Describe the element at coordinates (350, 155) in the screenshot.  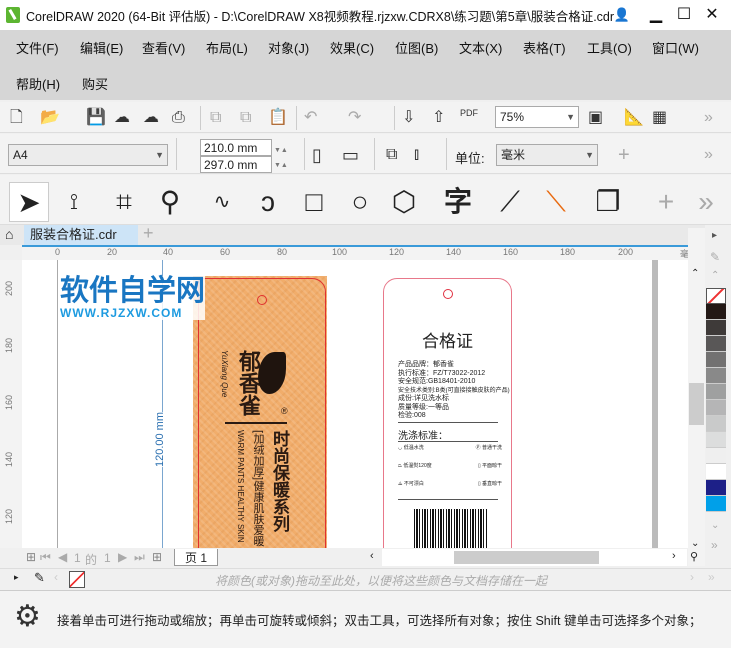
I see `landscape-icon: ▭` at that location.